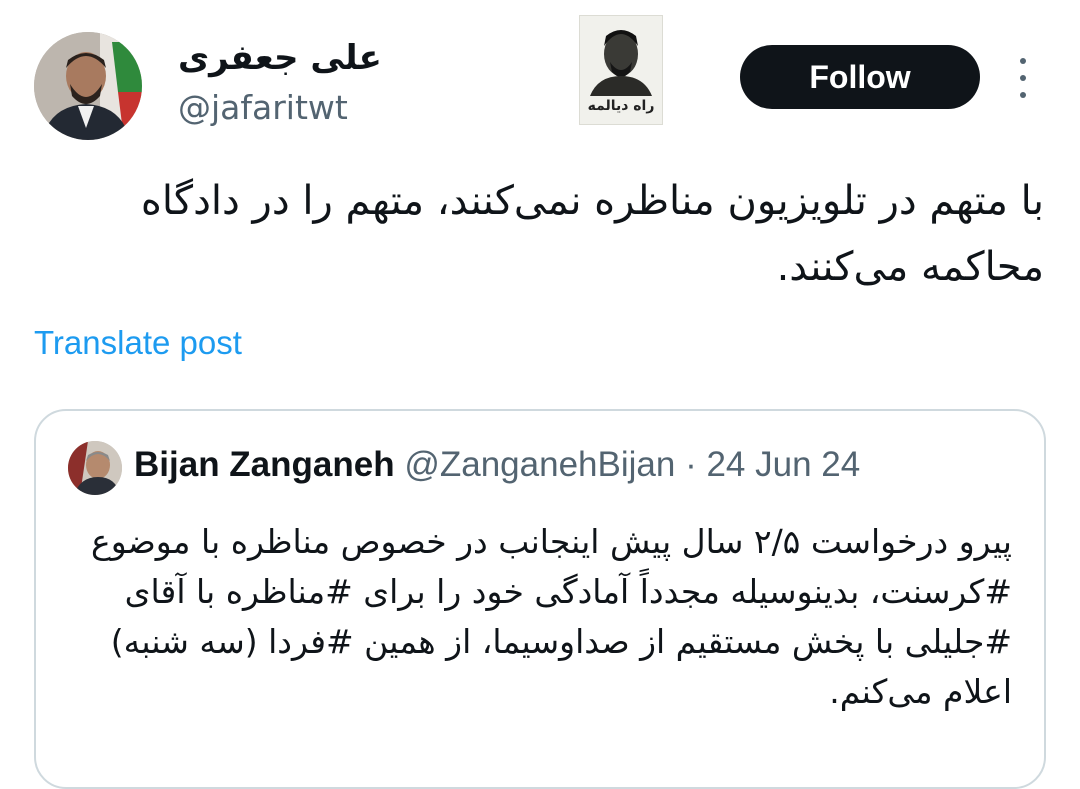  Describe the element at coordinates (263, 107) in the screenshot. I see `author-handle: @jafaritwt` at that location.